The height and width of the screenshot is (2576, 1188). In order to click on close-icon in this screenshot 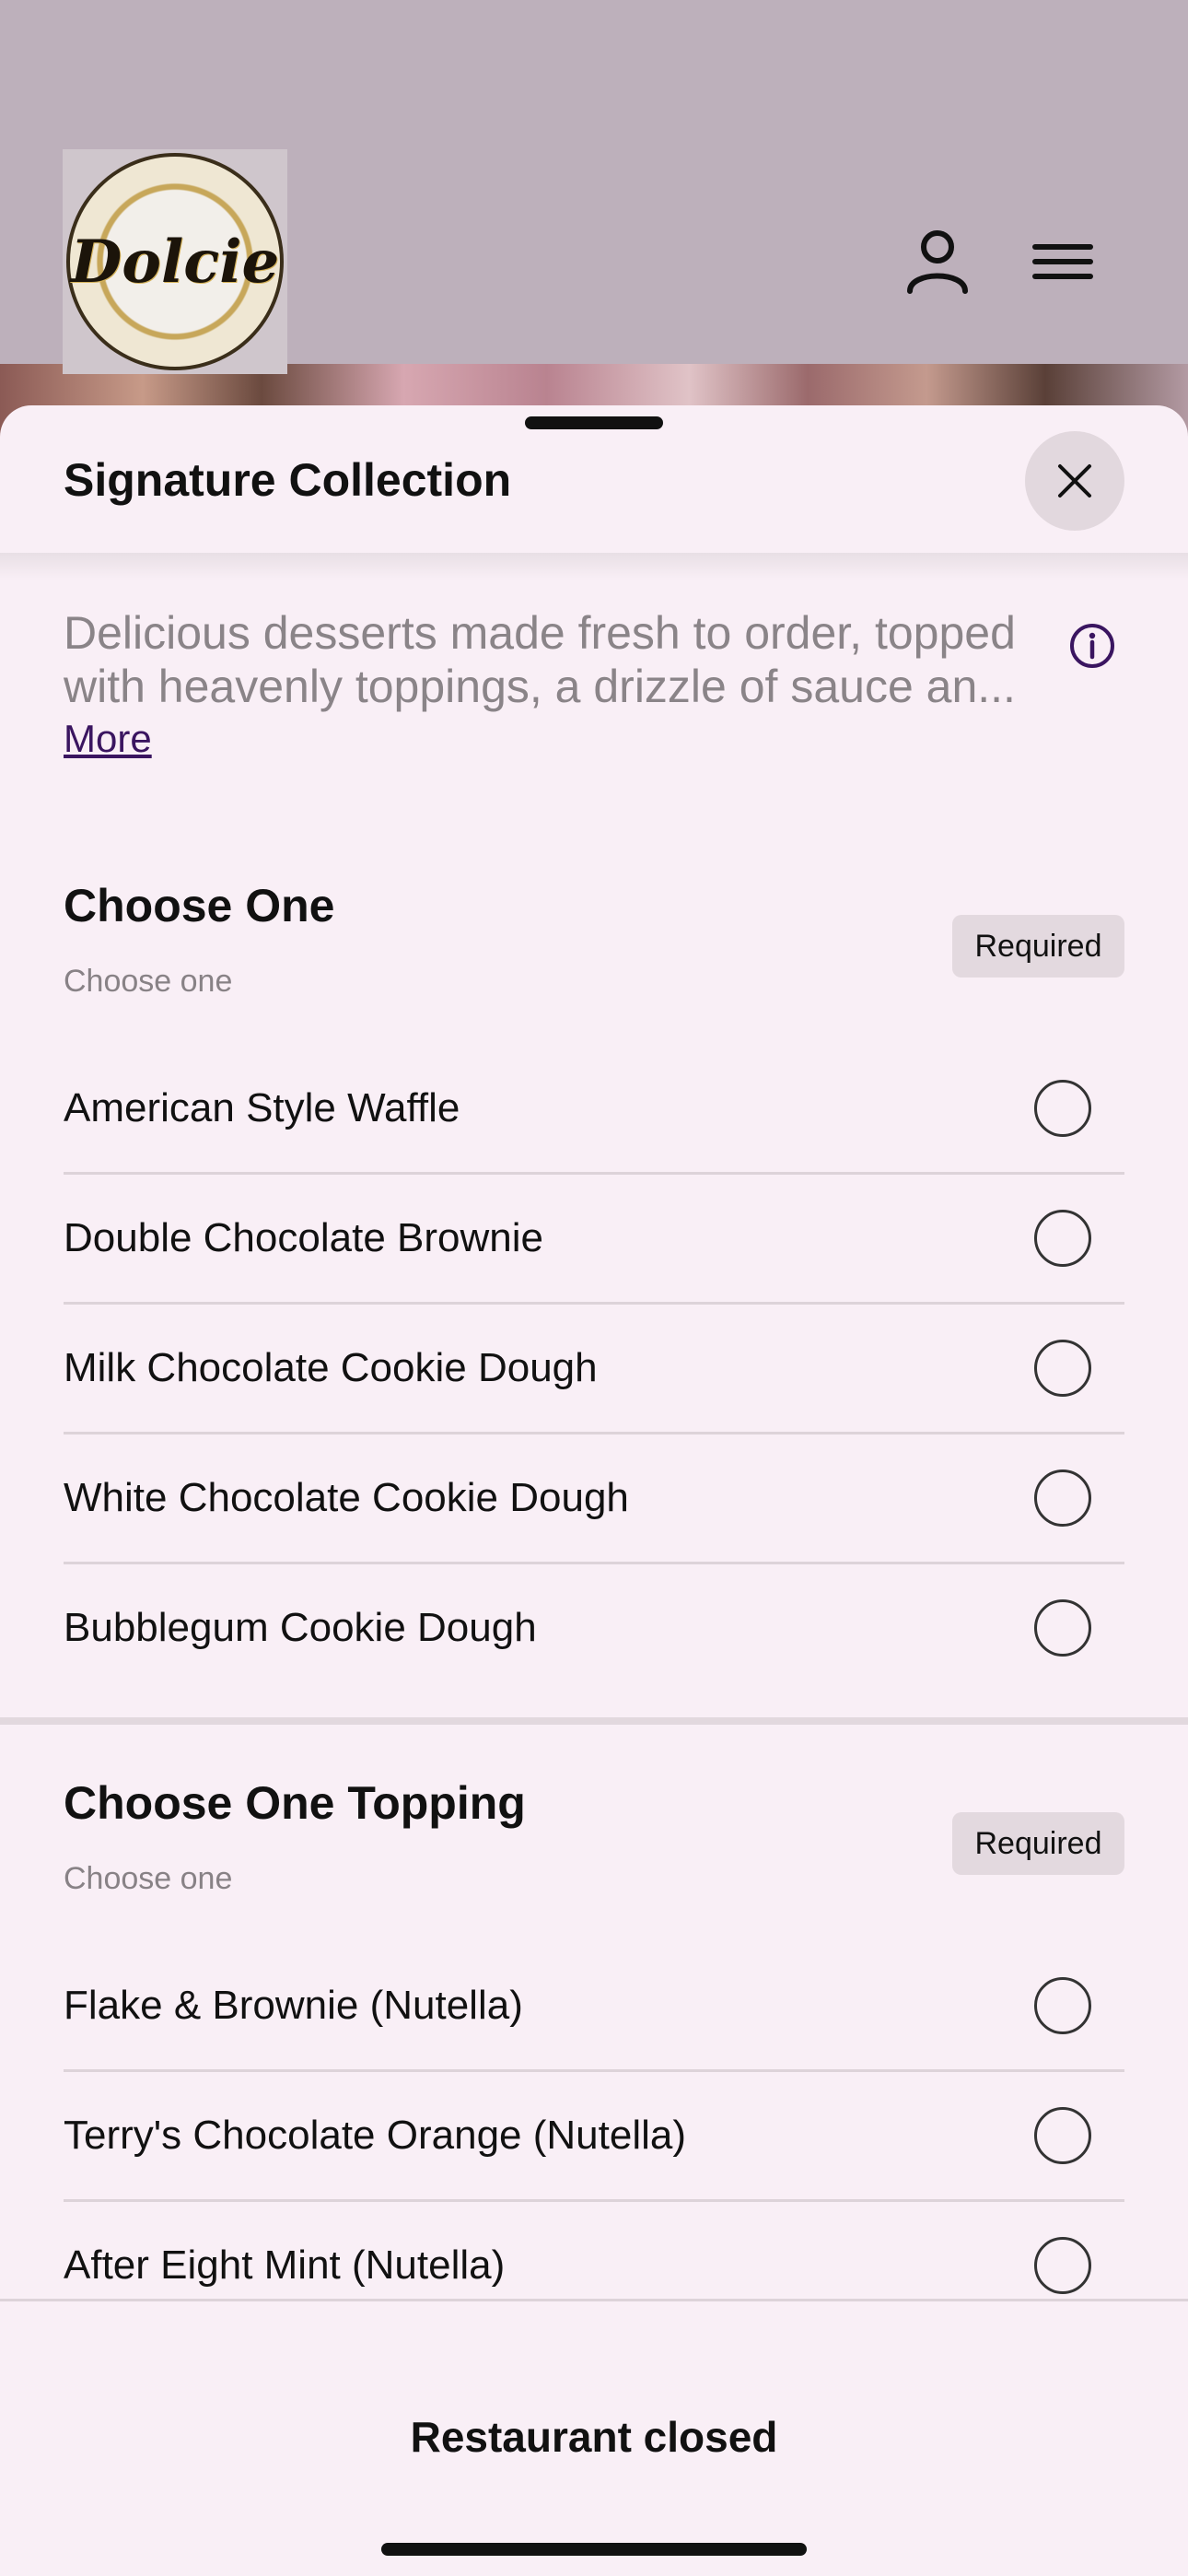, I will do `click(1074, 481)`.